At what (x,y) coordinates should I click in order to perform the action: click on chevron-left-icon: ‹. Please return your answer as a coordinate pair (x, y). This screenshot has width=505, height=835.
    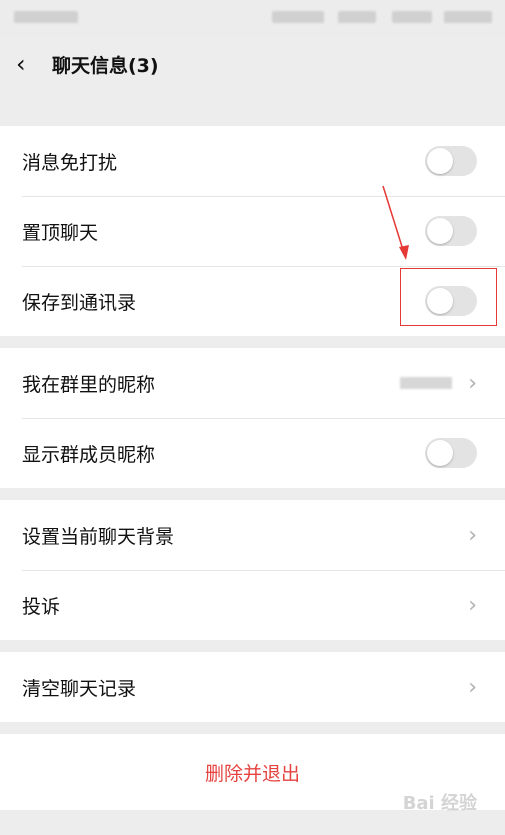
    Looking at the image, I should click on (30, 64).